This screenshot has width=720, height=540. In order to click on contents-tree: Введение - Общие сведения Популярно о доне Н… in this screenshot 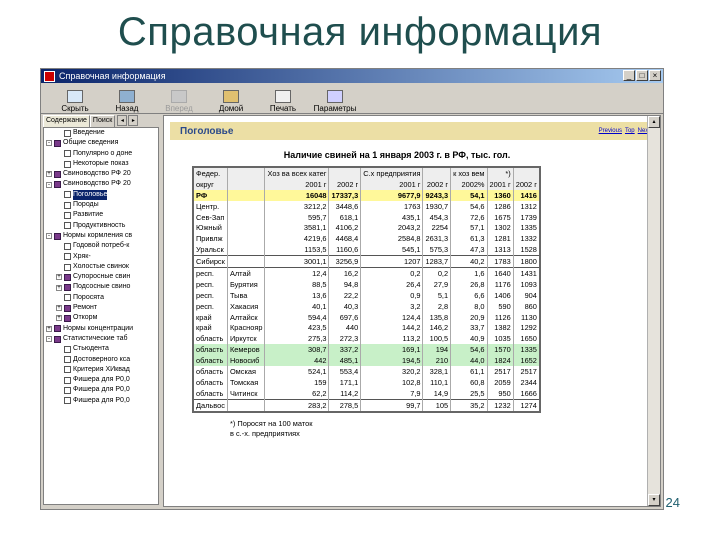, I will do `click(101, 316)`.